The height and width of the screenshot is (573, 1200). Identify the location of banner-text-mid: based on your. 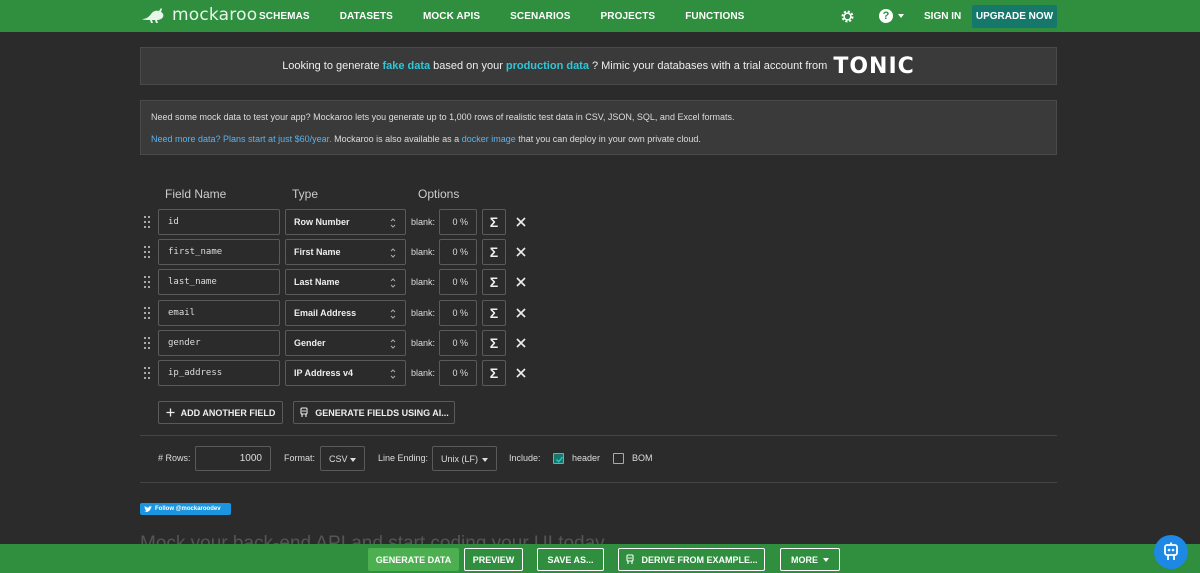
(468, 66).